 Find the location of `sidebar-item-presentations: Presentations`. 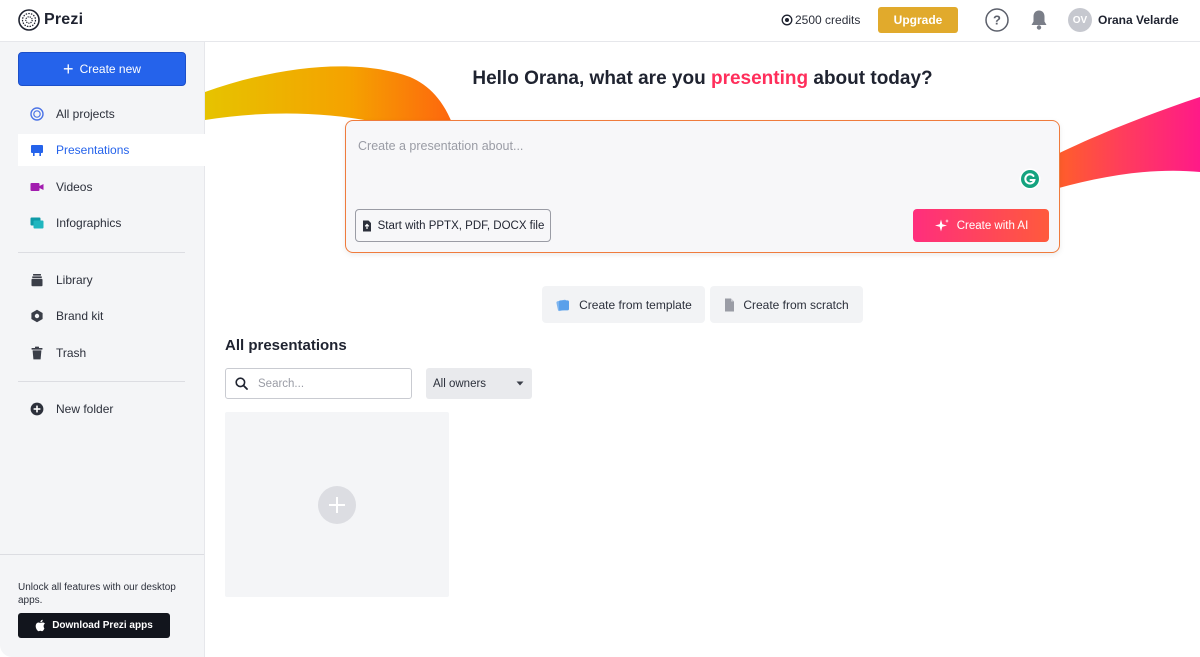

sidebar-item-presentations: Presentations is located at coordinates (111, 150).